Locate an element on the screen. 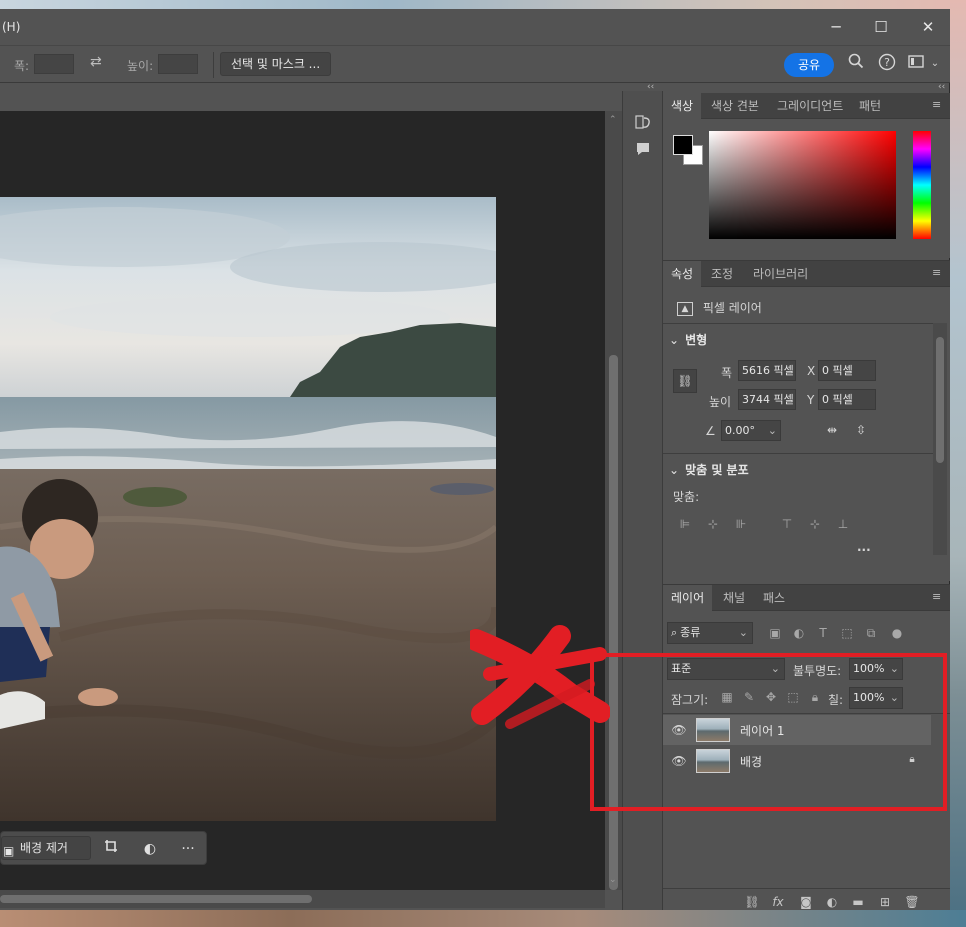  link-icon: ⛓ is located at coordinates (685, 381).